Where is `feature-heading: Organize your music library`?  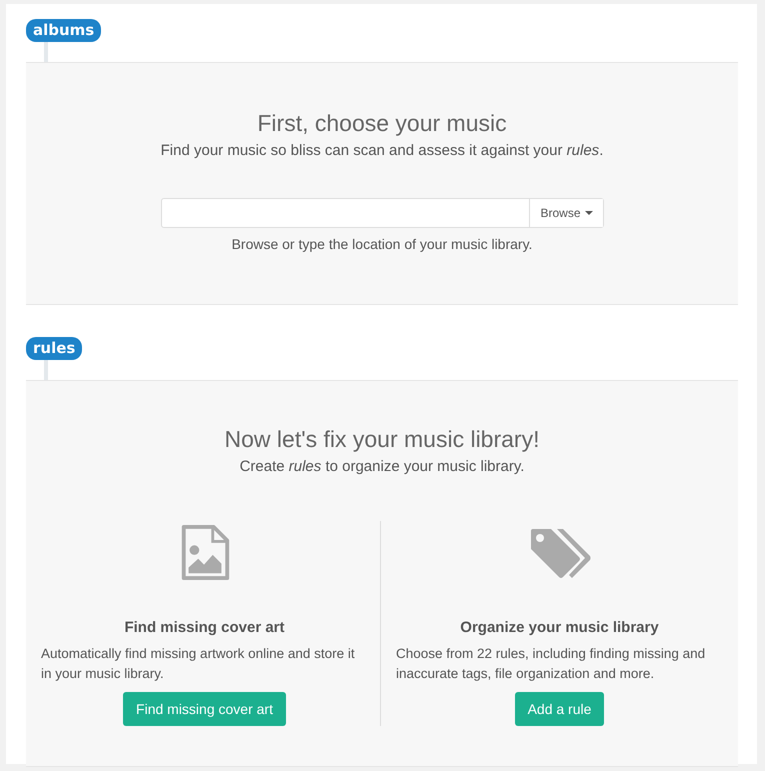
feature-heading: Organize your music library is located at coordinates (559, 627).